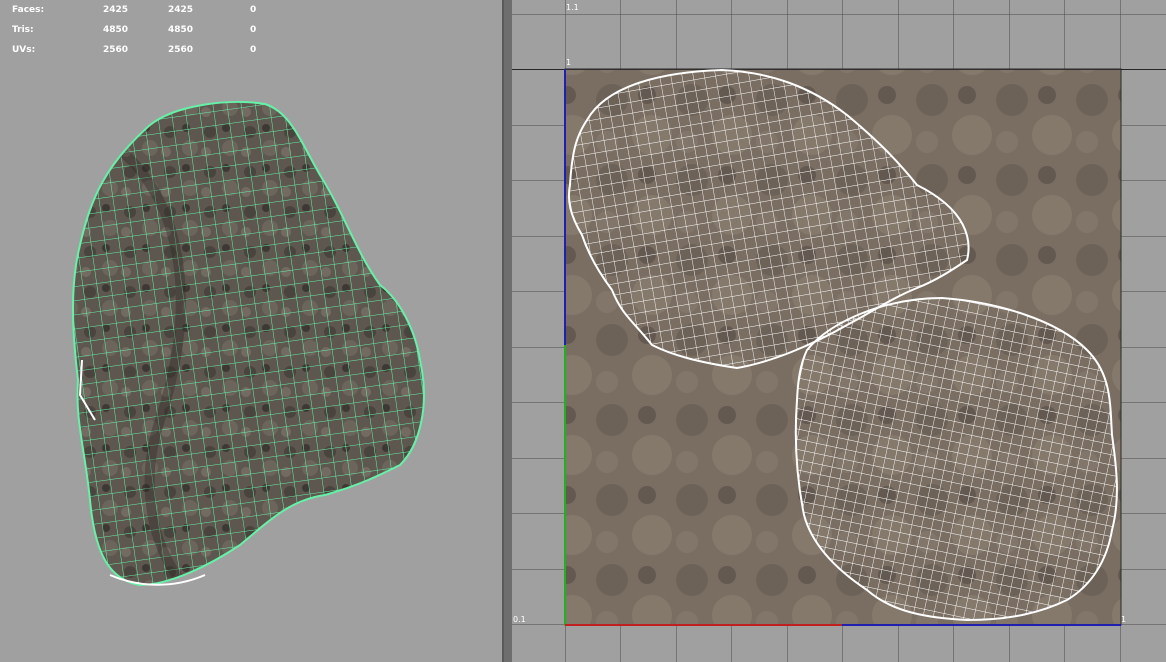 Image resolution: width=1166 pixels, height=662 pixels. Describe the element at coordinates (572, 7) in the screenshot. I see `uv-label-top-left: 1.1` at that location.